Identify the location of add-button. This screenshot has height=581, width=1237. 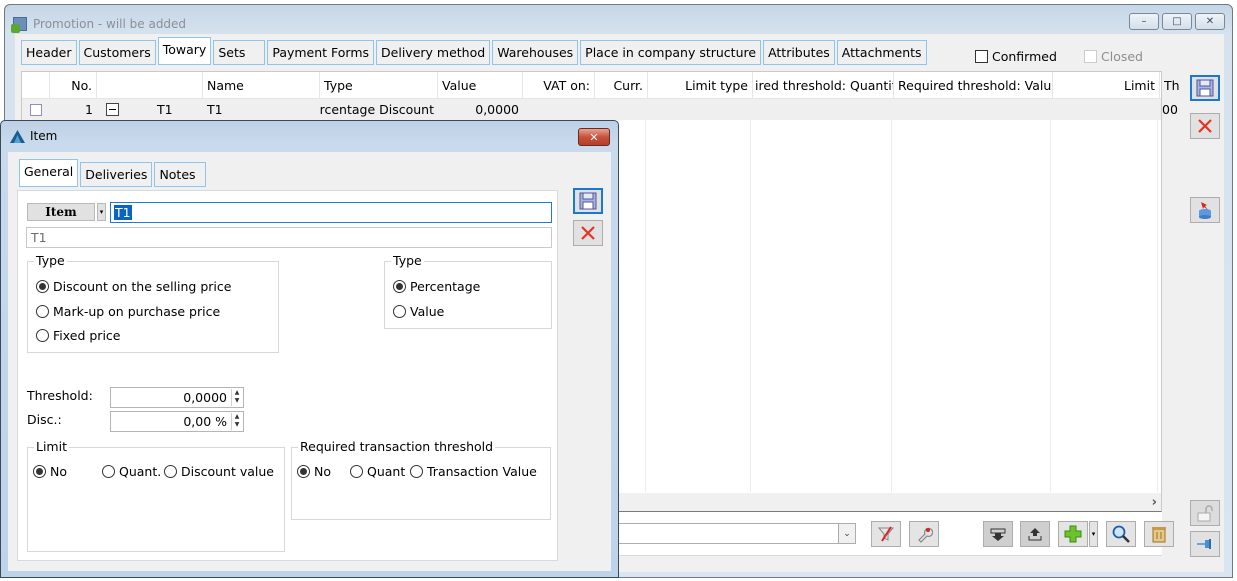
(1073, 534).